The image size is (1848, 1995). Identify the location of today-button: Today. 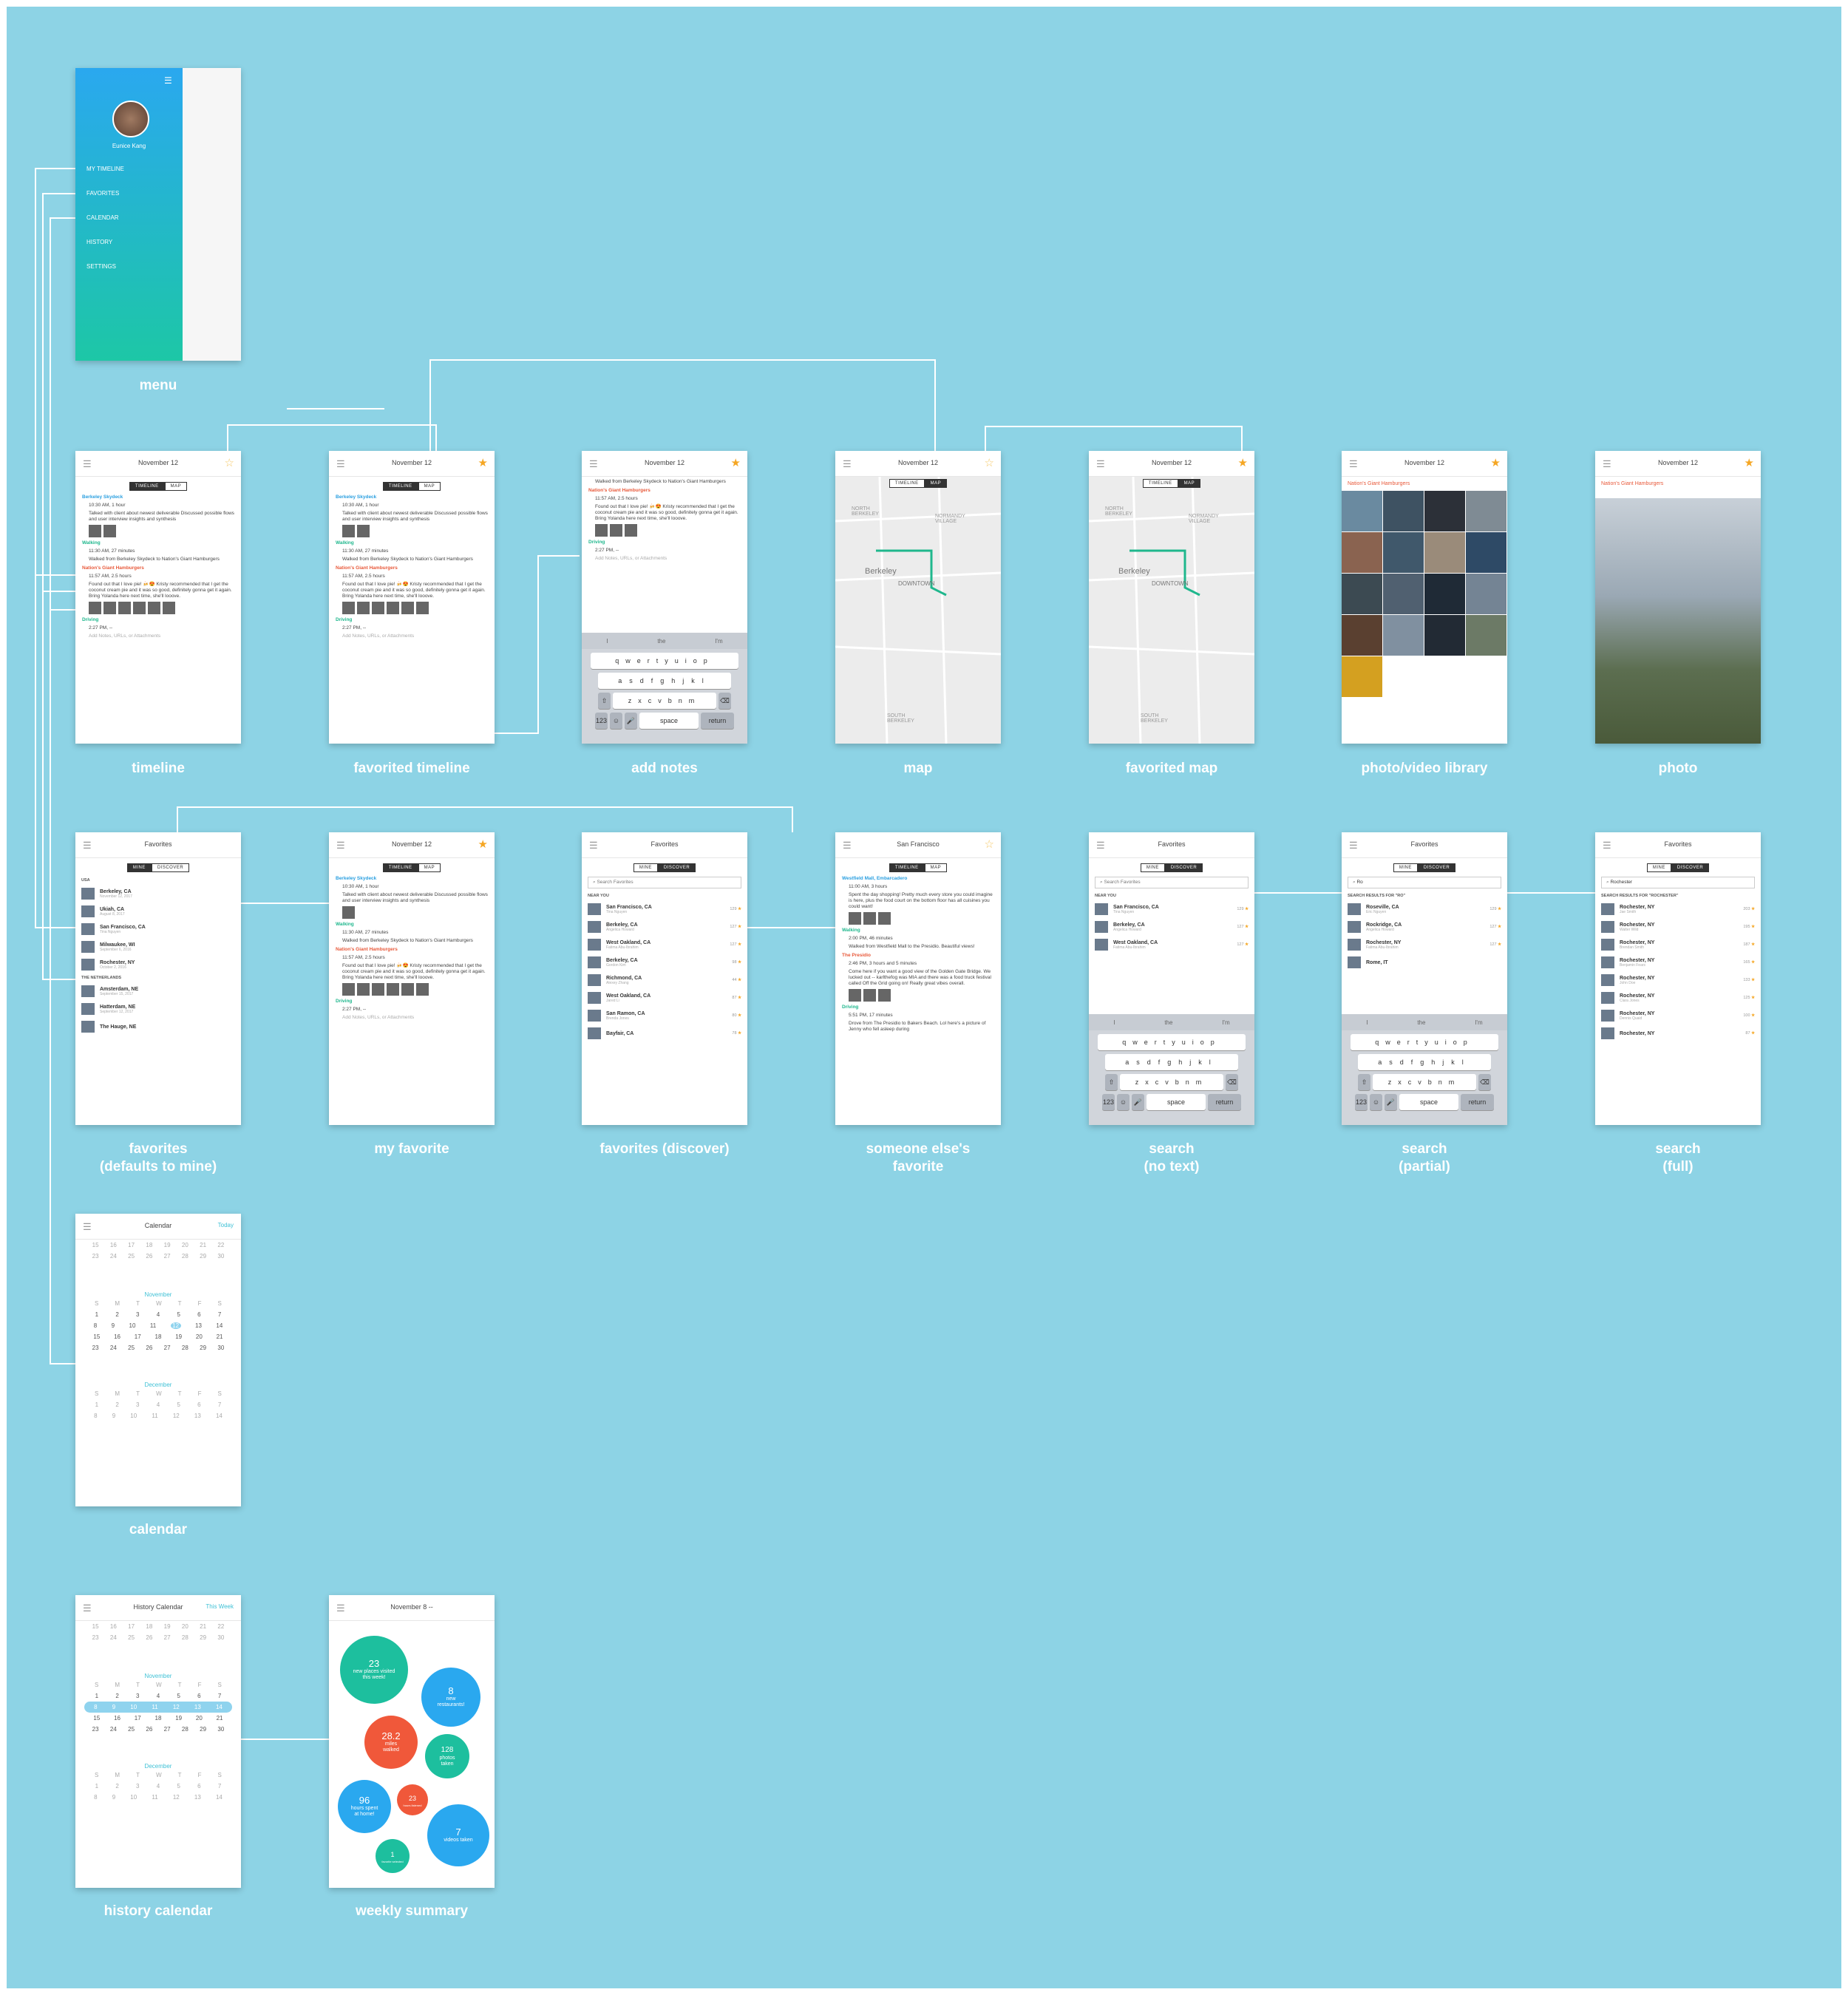
(226, 1225).